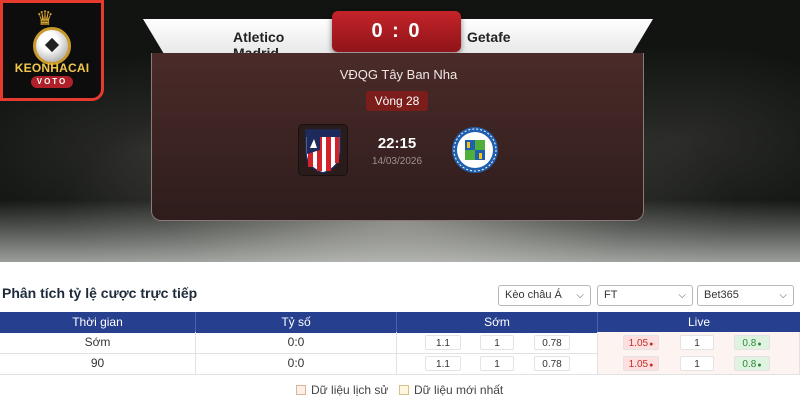 The image size is (800, 400). Describe the element at coordinates (52, 68) in the screenshot. I see `logo-text: KEONHACAI` at that location.